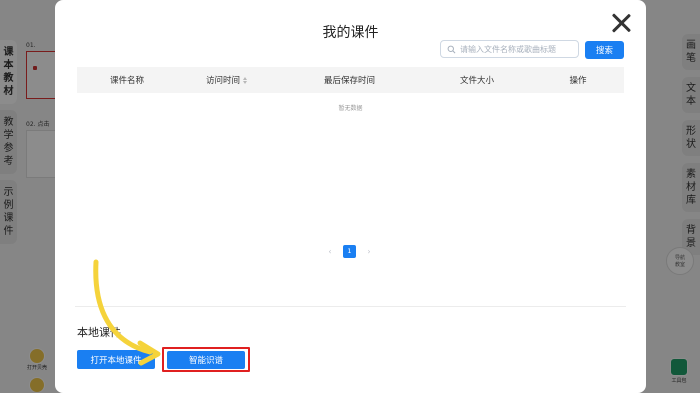 The image size is (700, 393). I want to click on table-header: 课件名称 访问时间 最后保存时间 文件大小 操作, so click(350, 80).